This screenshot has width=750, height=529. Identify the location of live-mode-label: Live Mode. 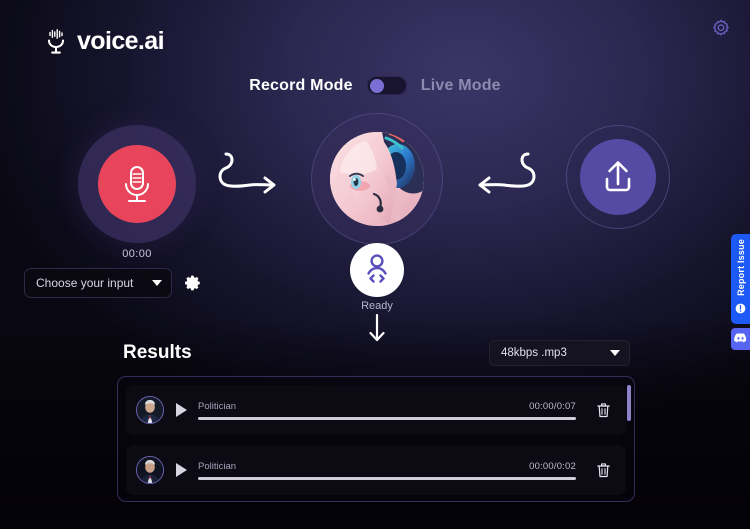
(461, 86).